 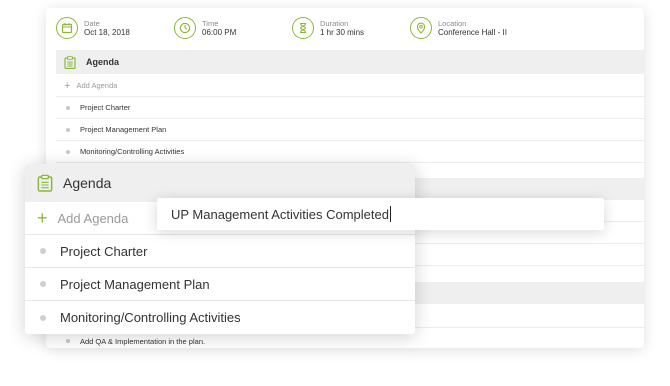 What do you see at coordinates (143, 341) in the screenshot?
I see `agenda-item-label: Add QA & Implementation in the plan.` at bounding box center [143, 341].